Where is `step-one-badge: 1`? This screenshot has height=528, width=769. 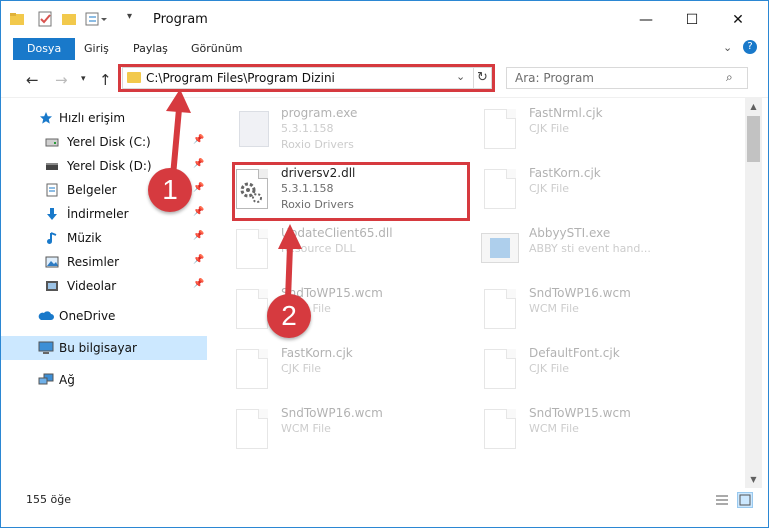
step-one-badge: 1 is located at coordinates (170, 190).